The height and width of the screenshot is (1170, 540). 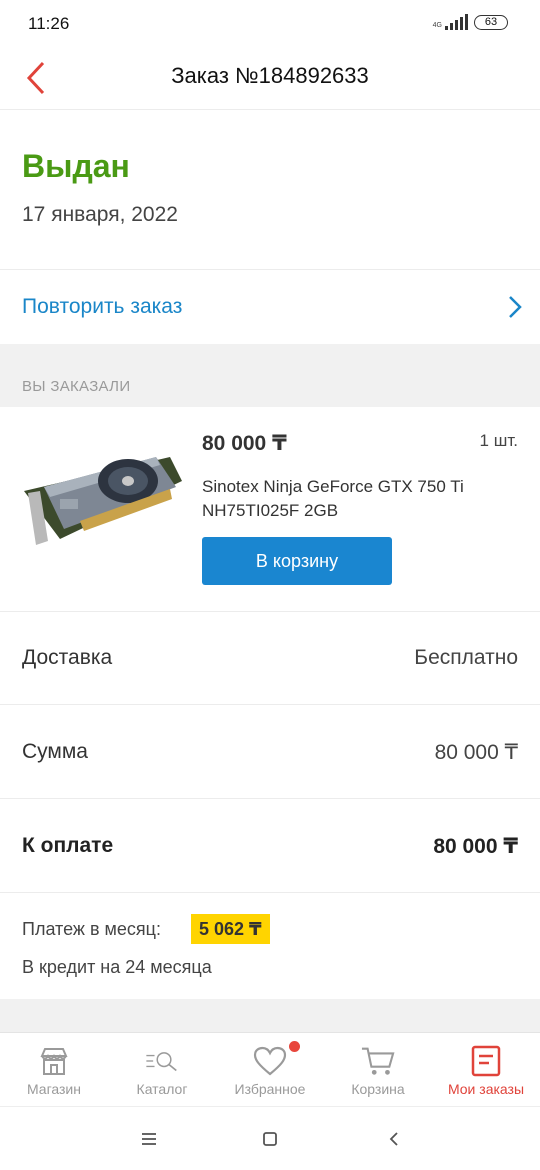 I want to click on tab-cart-label: Корзина, so click(x=378, y=1089).